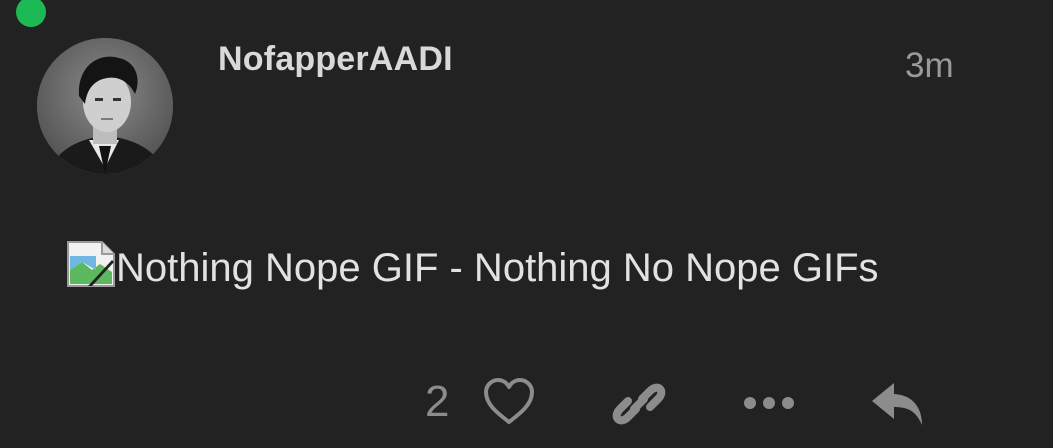  Describe the element at coordinates (509, 404) in the screenshot. I see `heart-icon` at that location.